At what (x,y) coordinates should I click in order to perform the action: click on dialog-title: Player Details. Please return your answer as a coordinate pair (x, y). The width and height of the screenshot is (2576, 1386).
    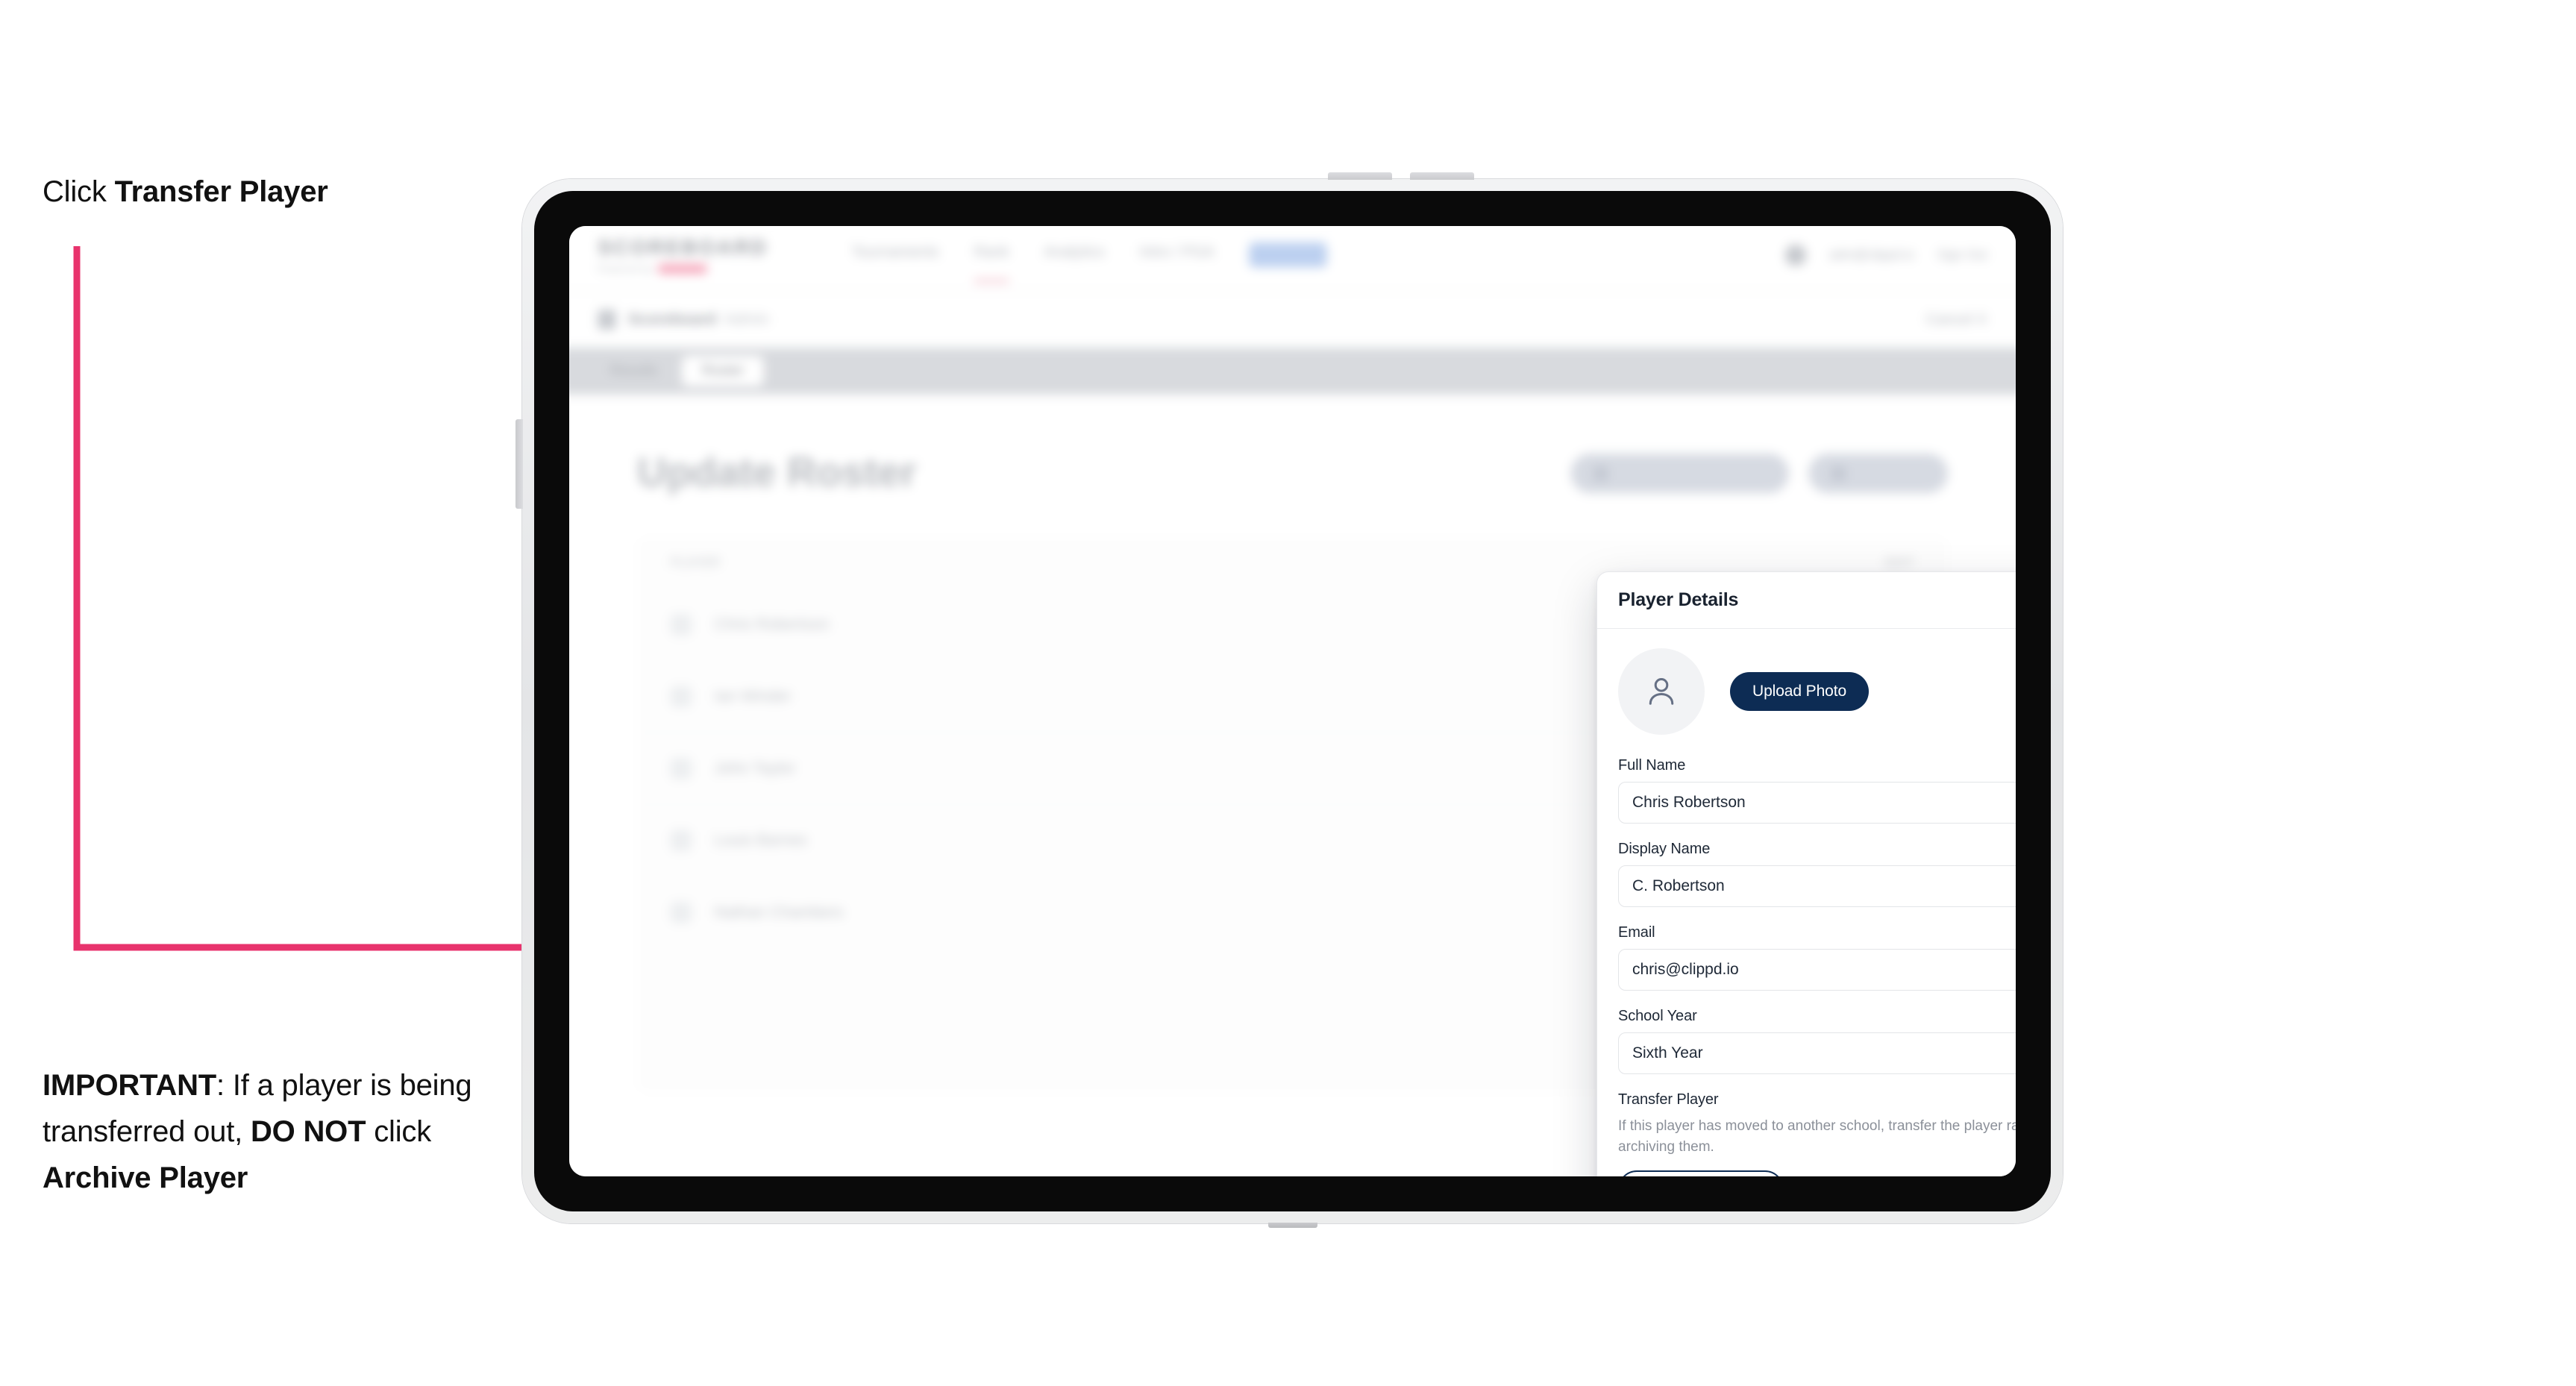
    Looking at the image, I should click on (1678, 599).